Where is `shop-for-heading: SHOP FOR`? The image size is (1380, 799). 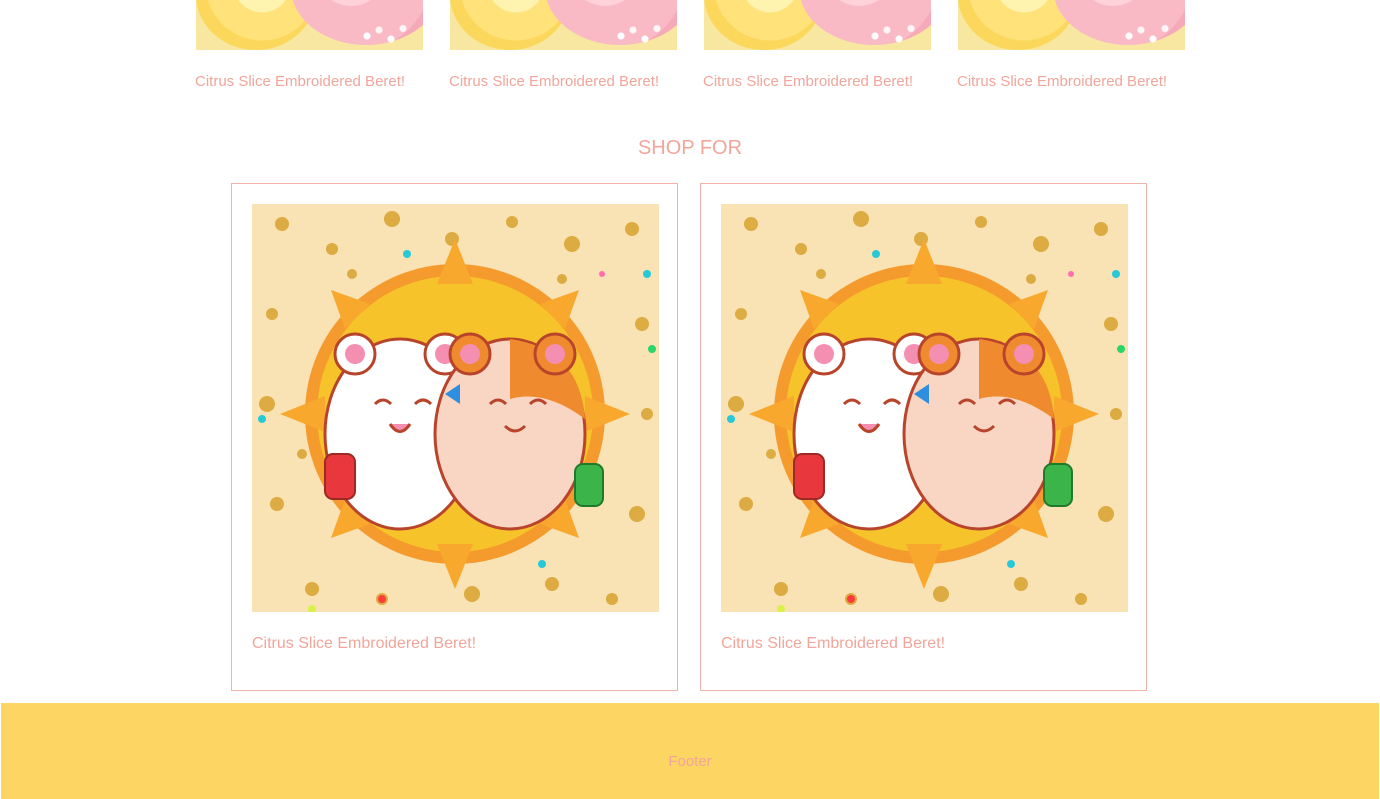
shop-for-heading: SHOP FOR is located at coordinates (690, 148).